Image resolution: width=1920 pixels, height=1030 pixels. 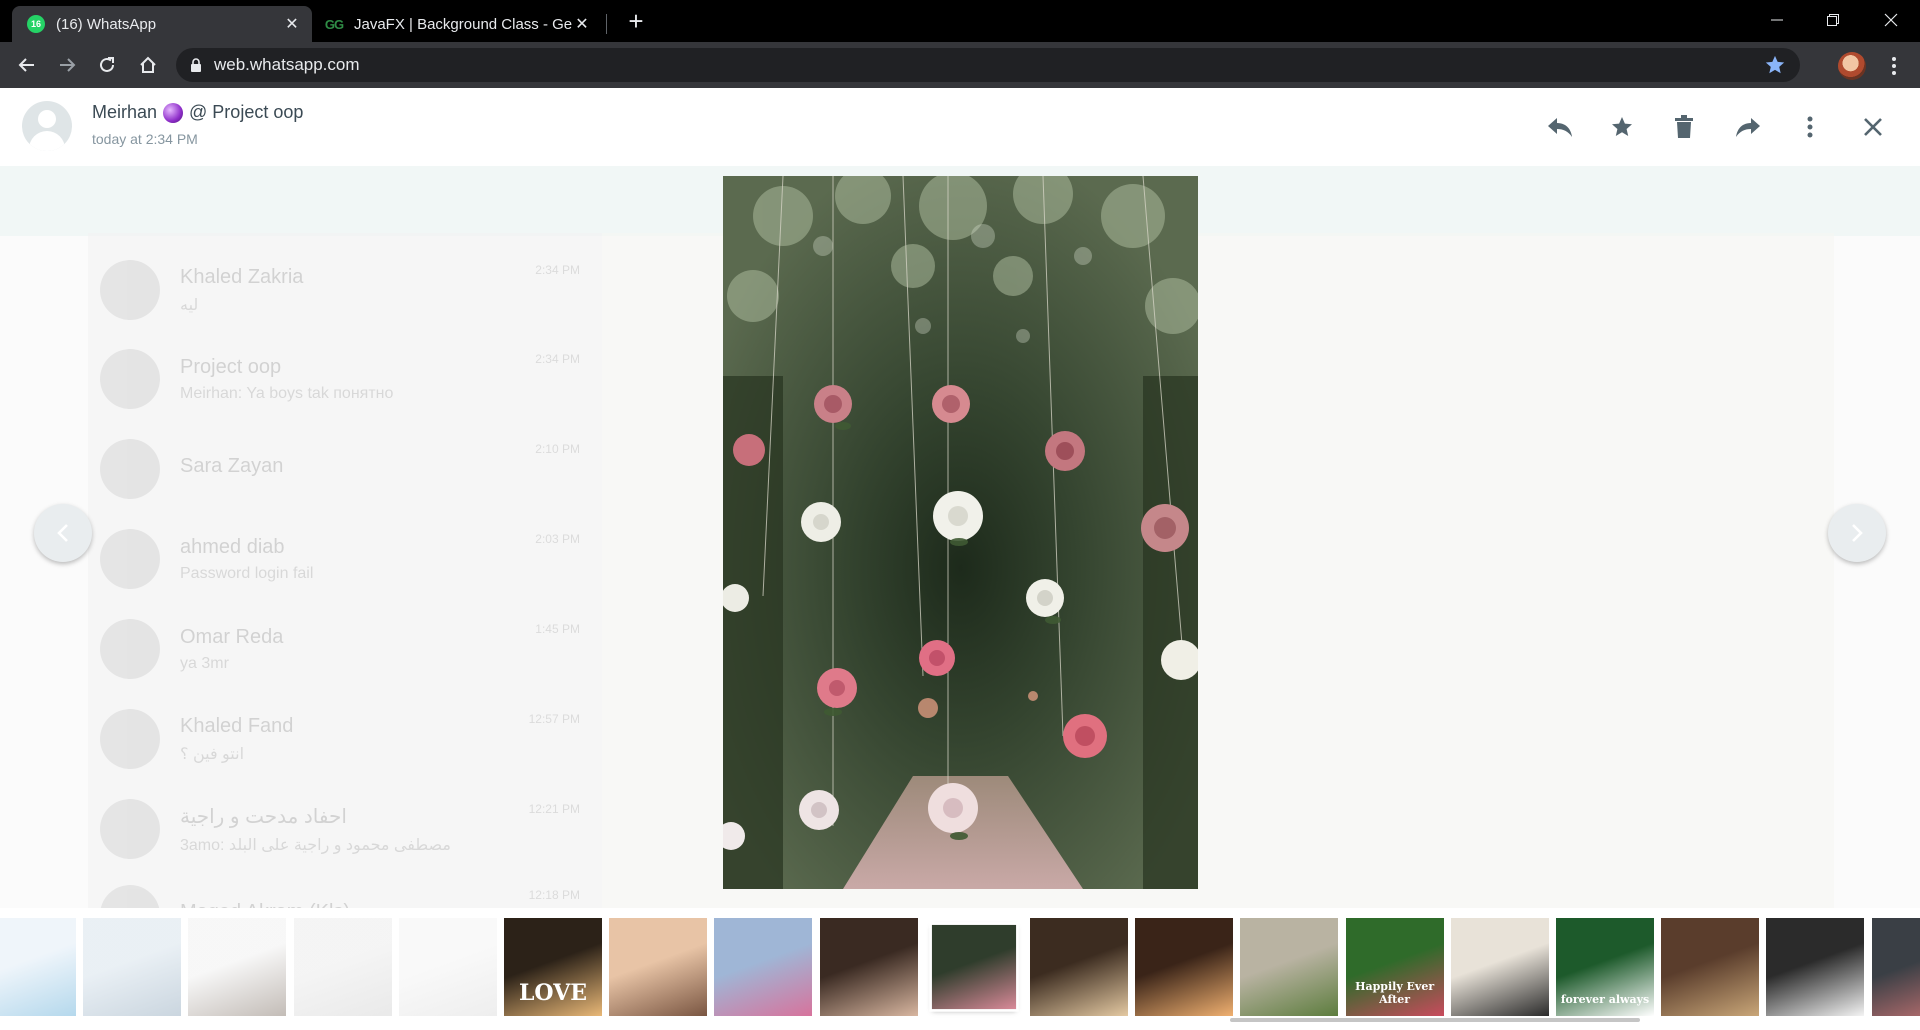 What do you see at coordinates (1622, 127) in the screenshot?
I see `star-icon` at bounding box center [1622, 127].